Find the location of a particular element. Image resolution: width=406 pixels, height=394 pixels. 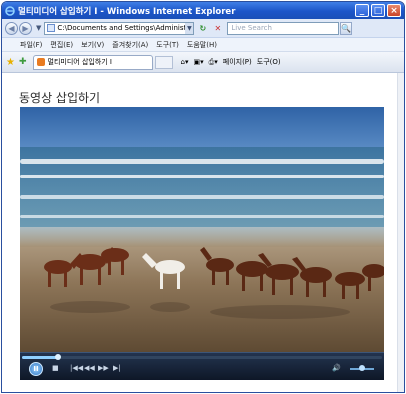

stop-button: ✕ is located at coordinates (217, 28).